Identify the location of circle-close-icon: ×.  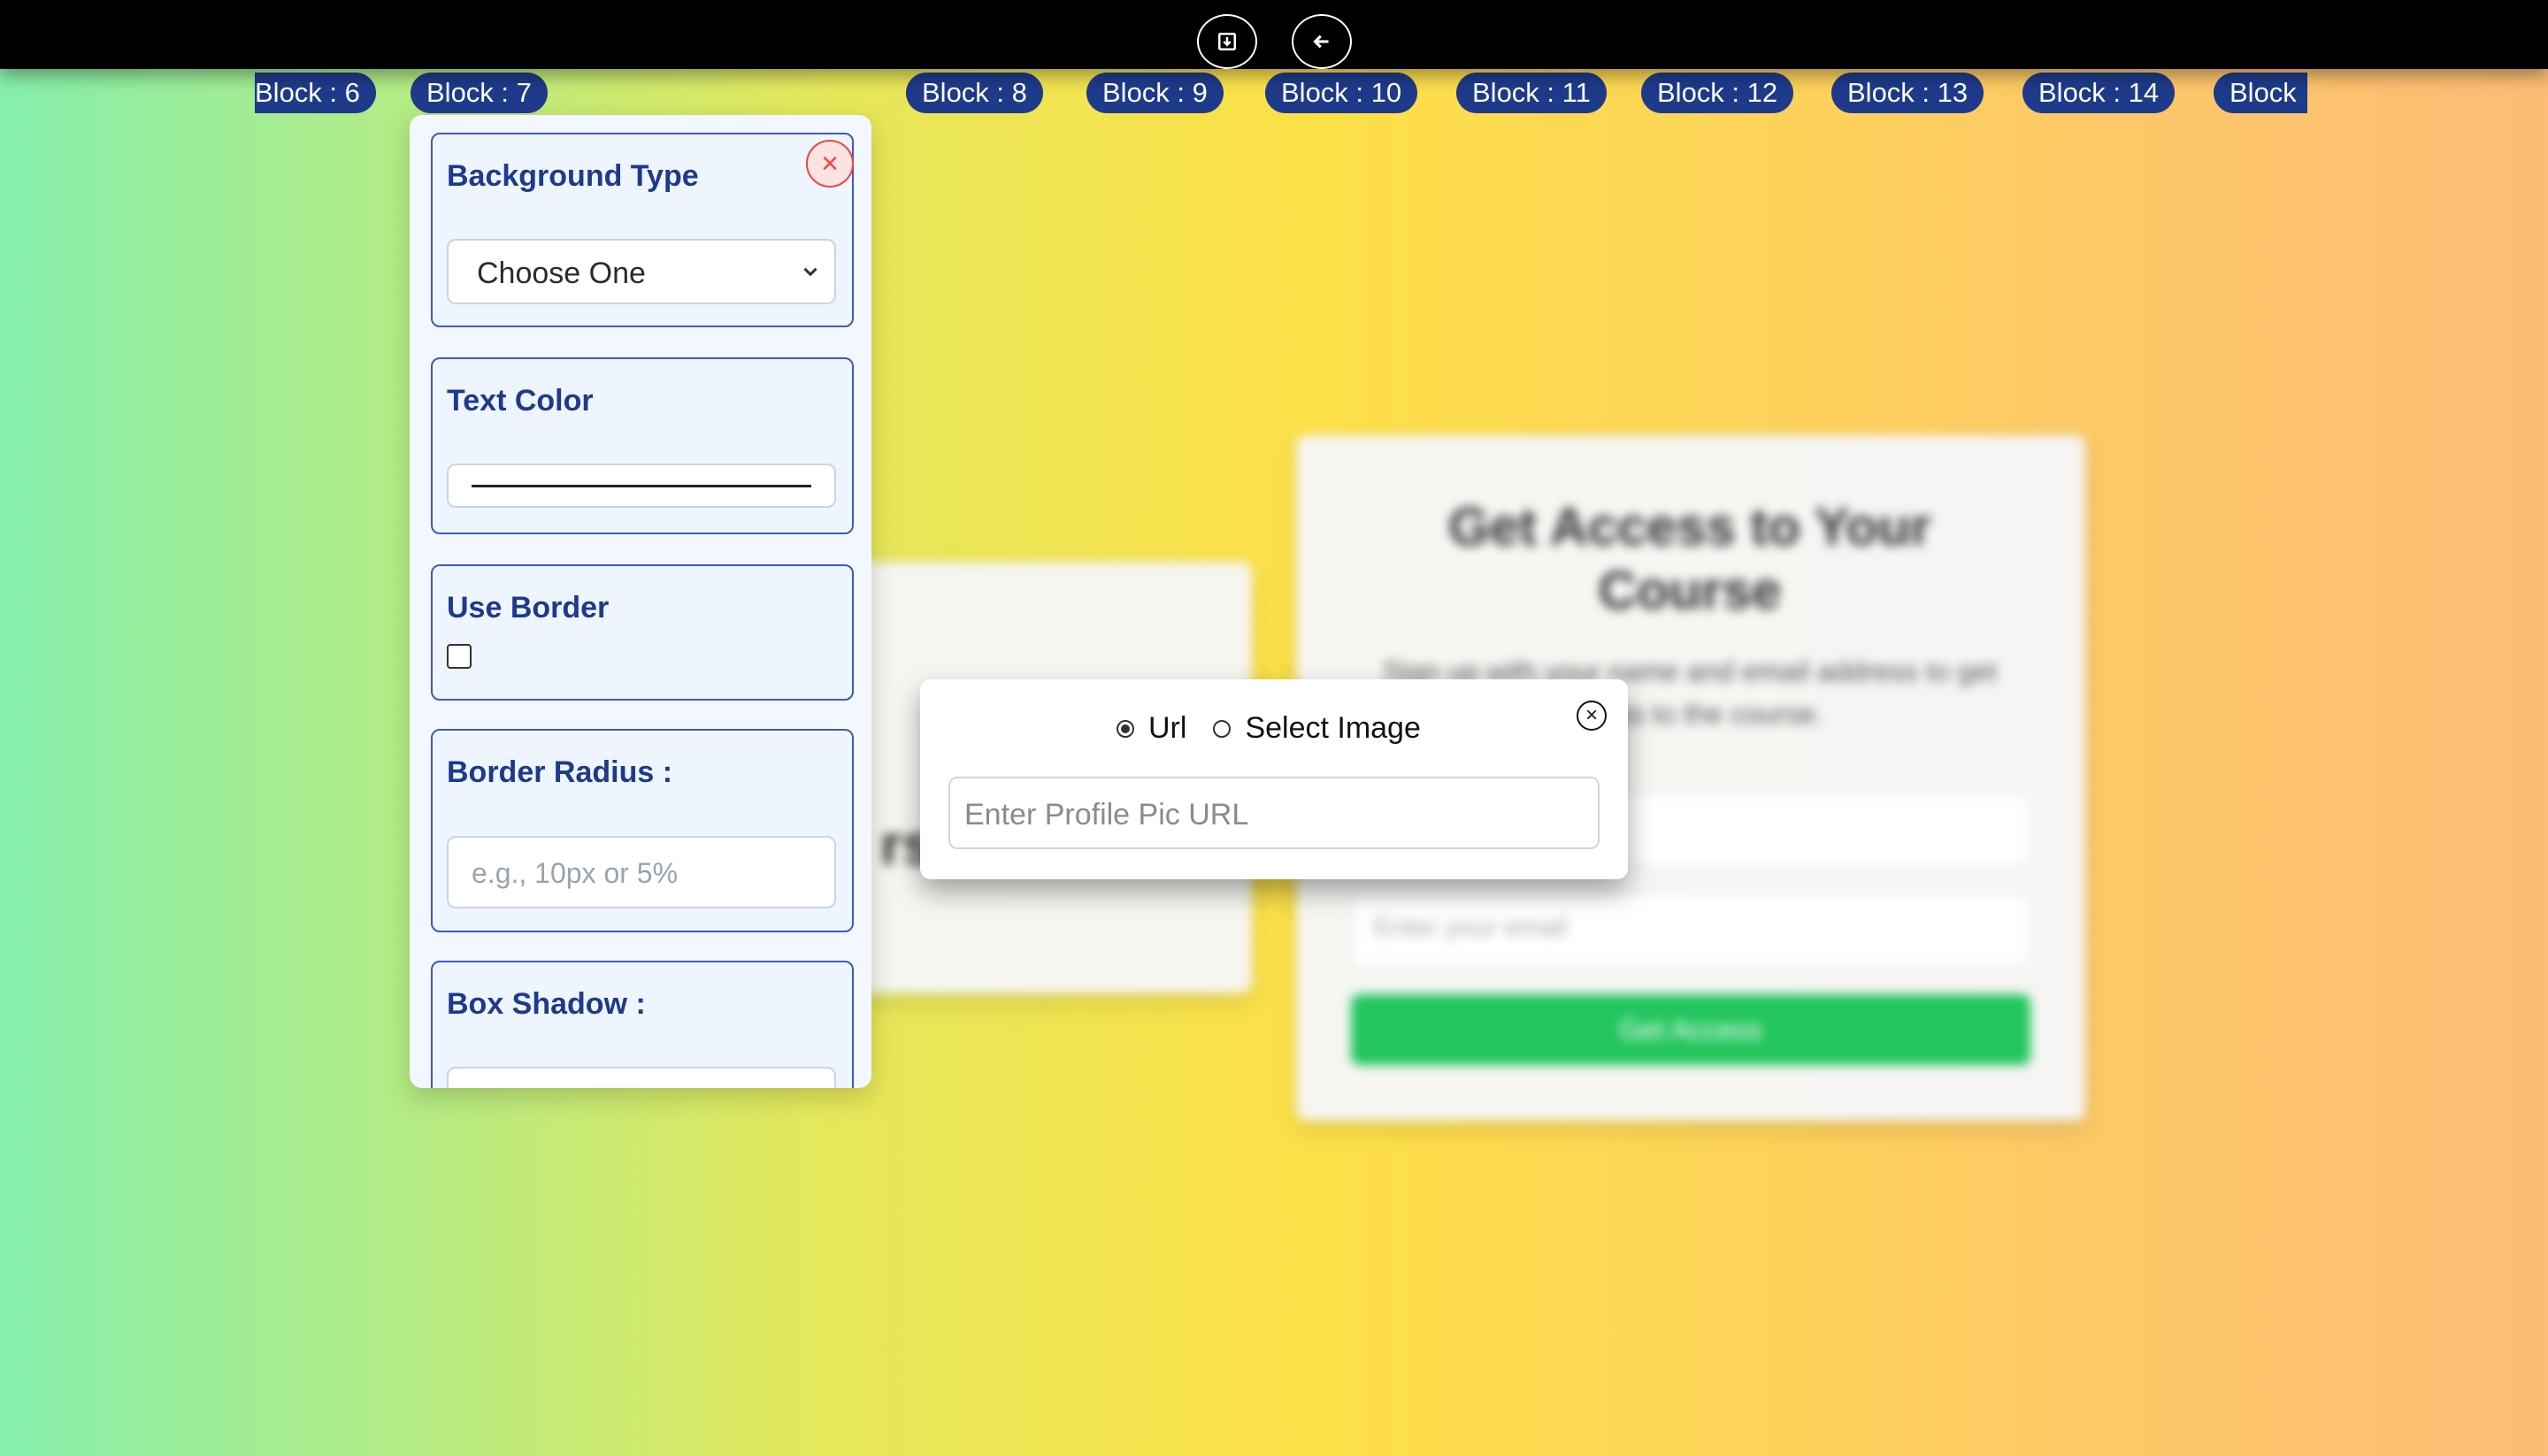
(1591, 715).